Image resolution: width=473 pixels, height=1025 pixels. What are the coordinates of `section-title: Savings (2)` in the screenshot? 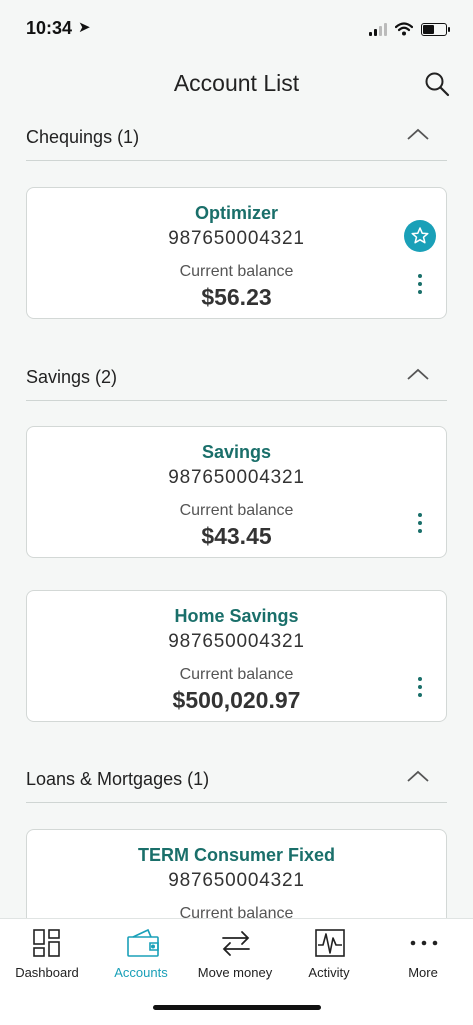 It's located at (72, 377).